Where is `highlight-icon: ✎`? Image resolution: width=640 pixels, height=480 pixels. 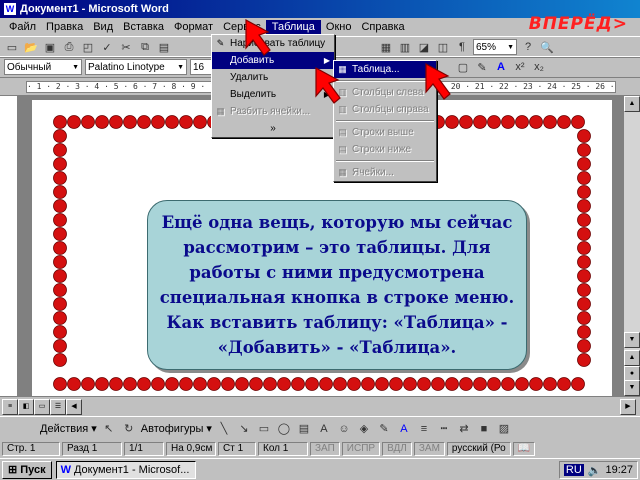
highlight-icon: ✎ is located at coordinates (482, 67).